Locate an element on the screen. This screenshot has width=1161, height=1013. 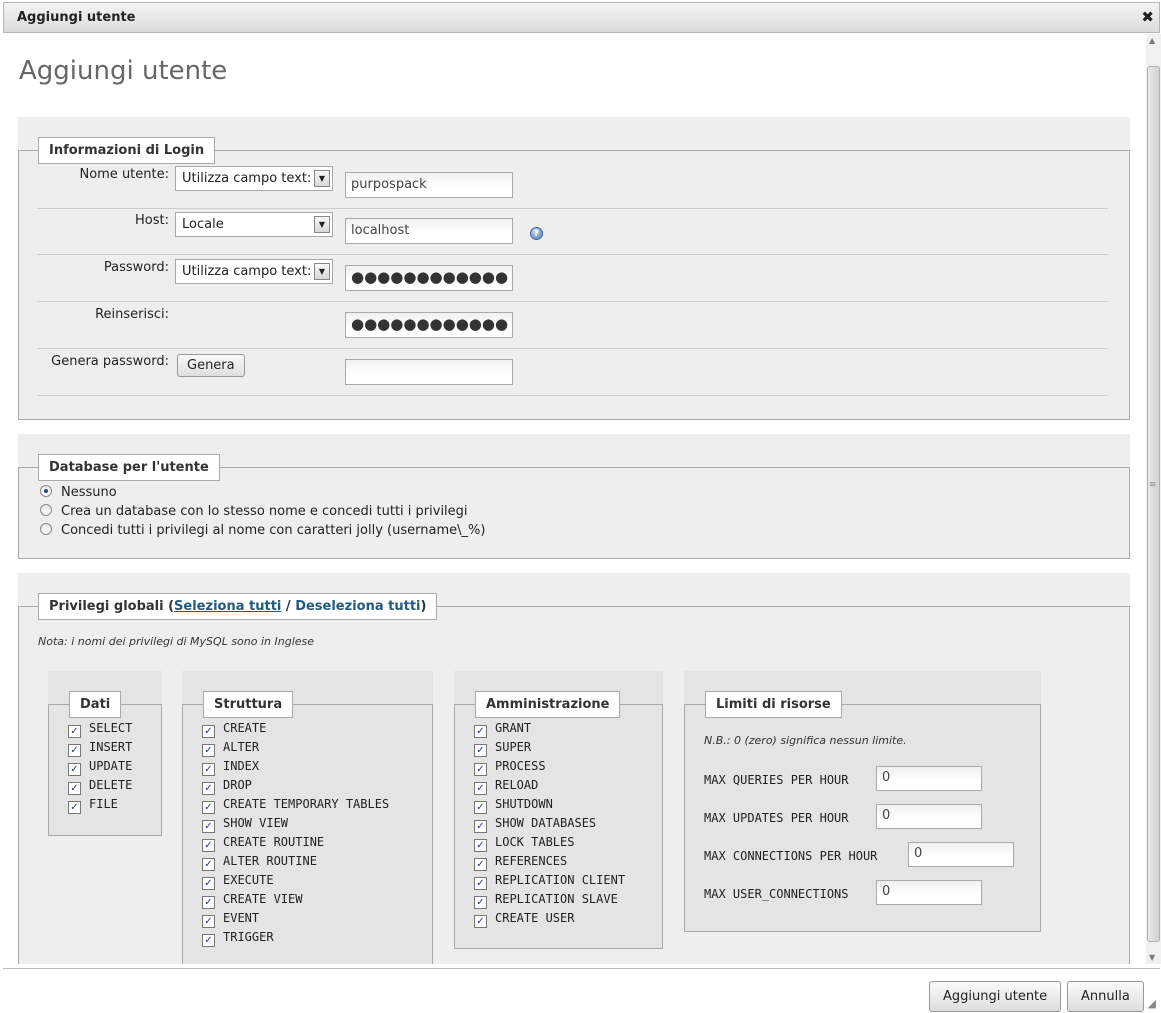
host-type-select: Locale ▼ is located at coordinates (254, 224).